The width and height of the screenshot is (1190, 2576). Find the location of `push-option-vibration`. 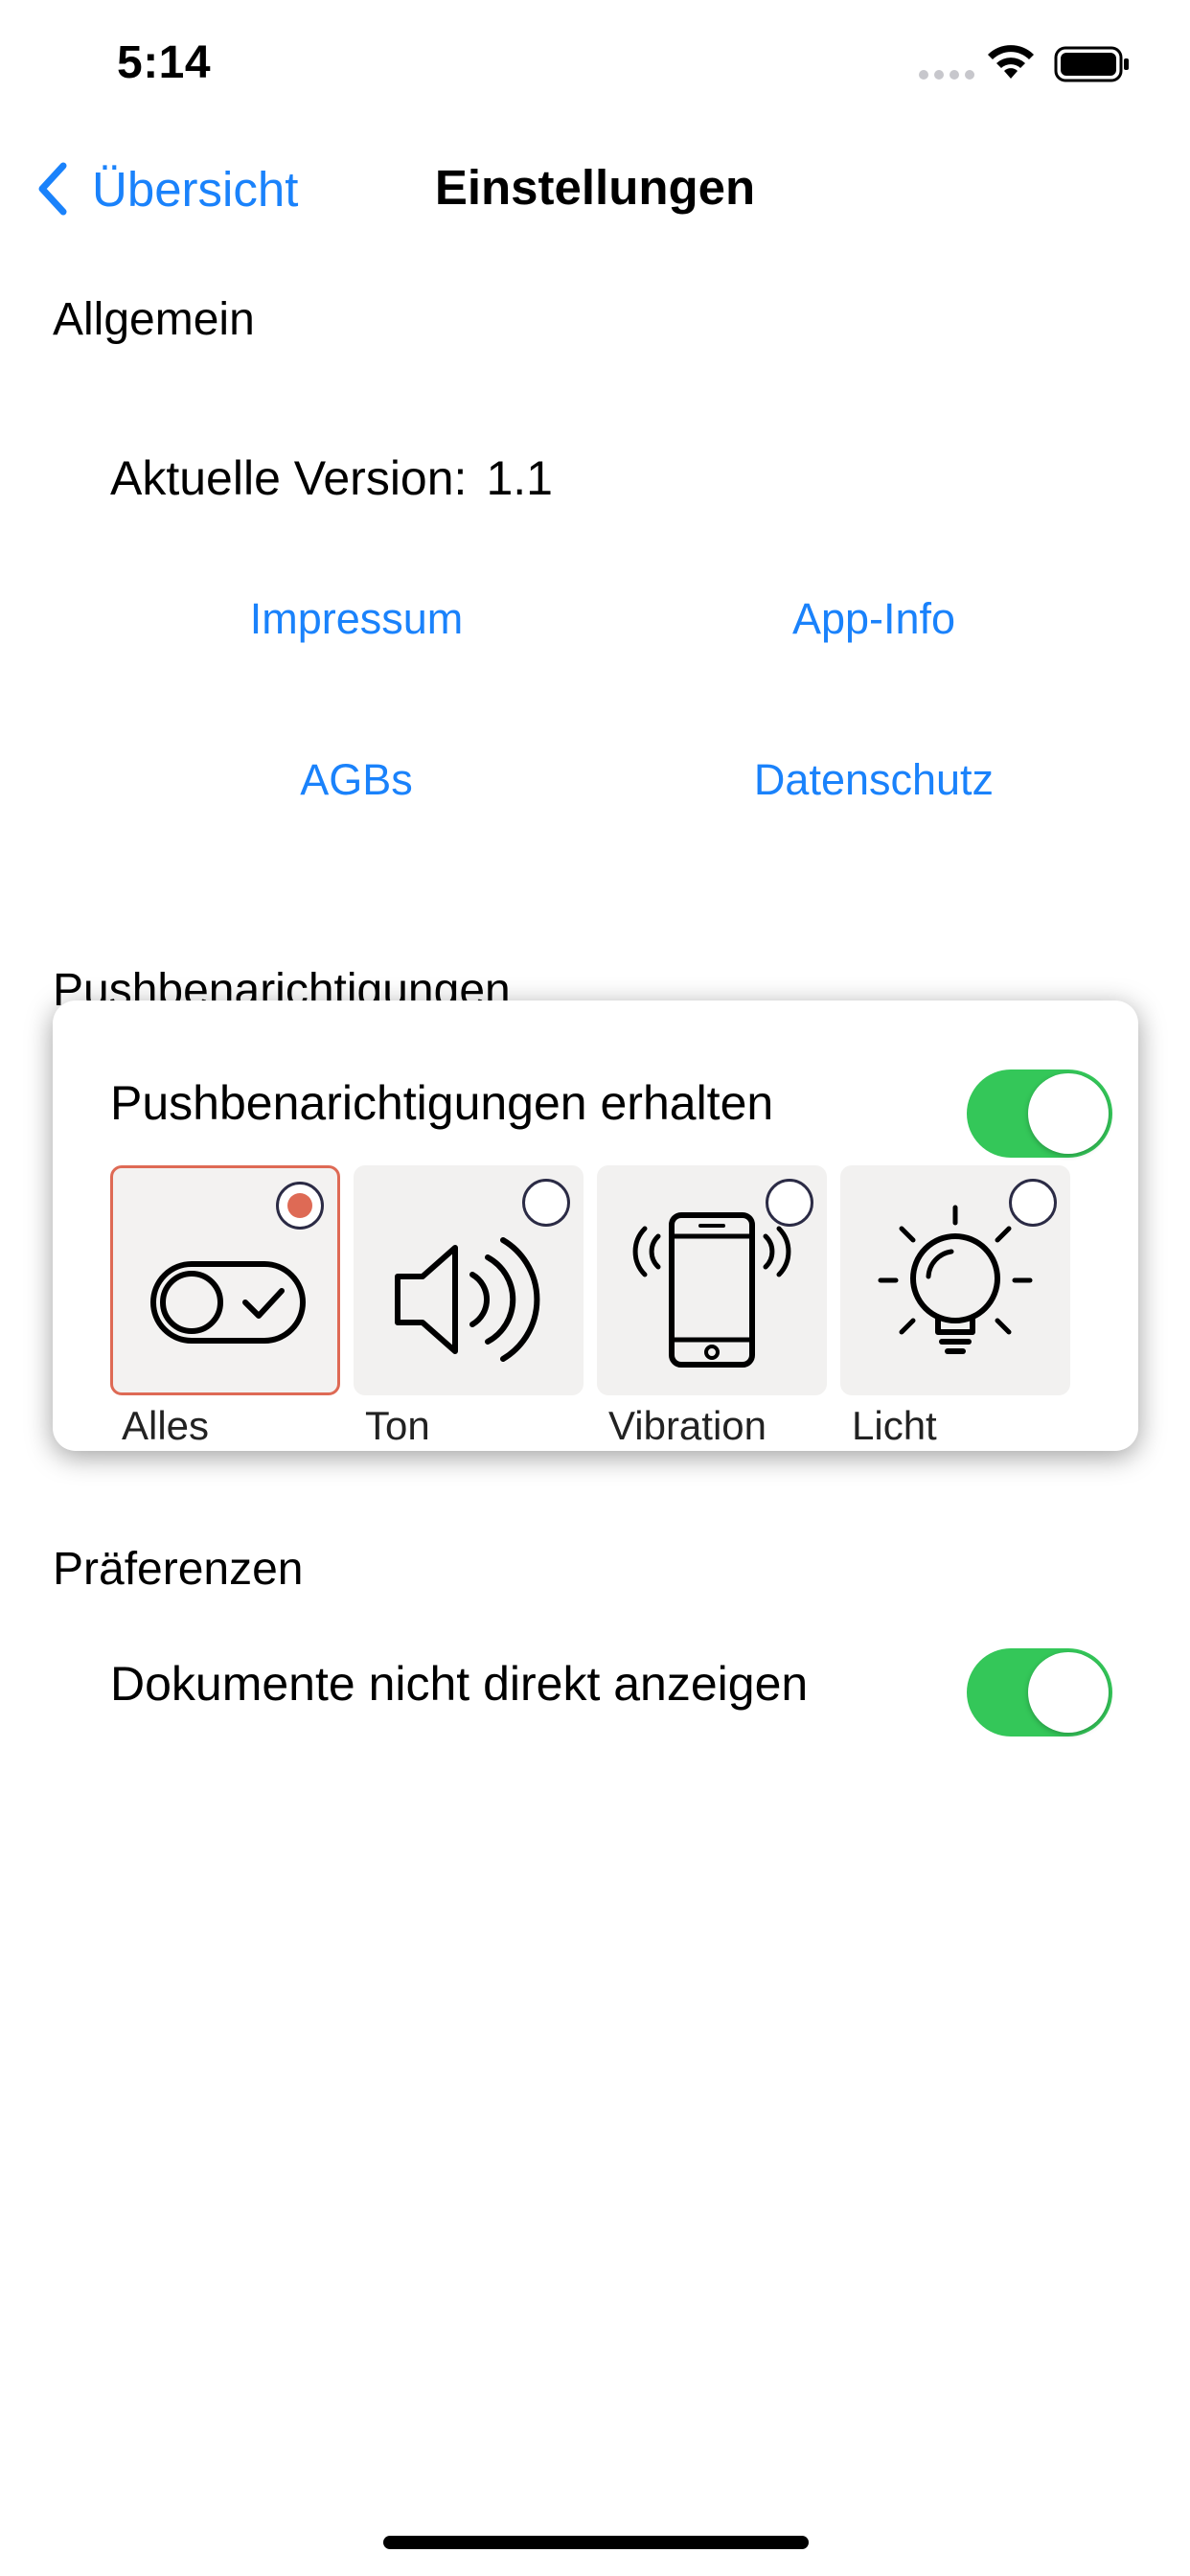

push-option-vibration is located at coordinates (712, 1280).